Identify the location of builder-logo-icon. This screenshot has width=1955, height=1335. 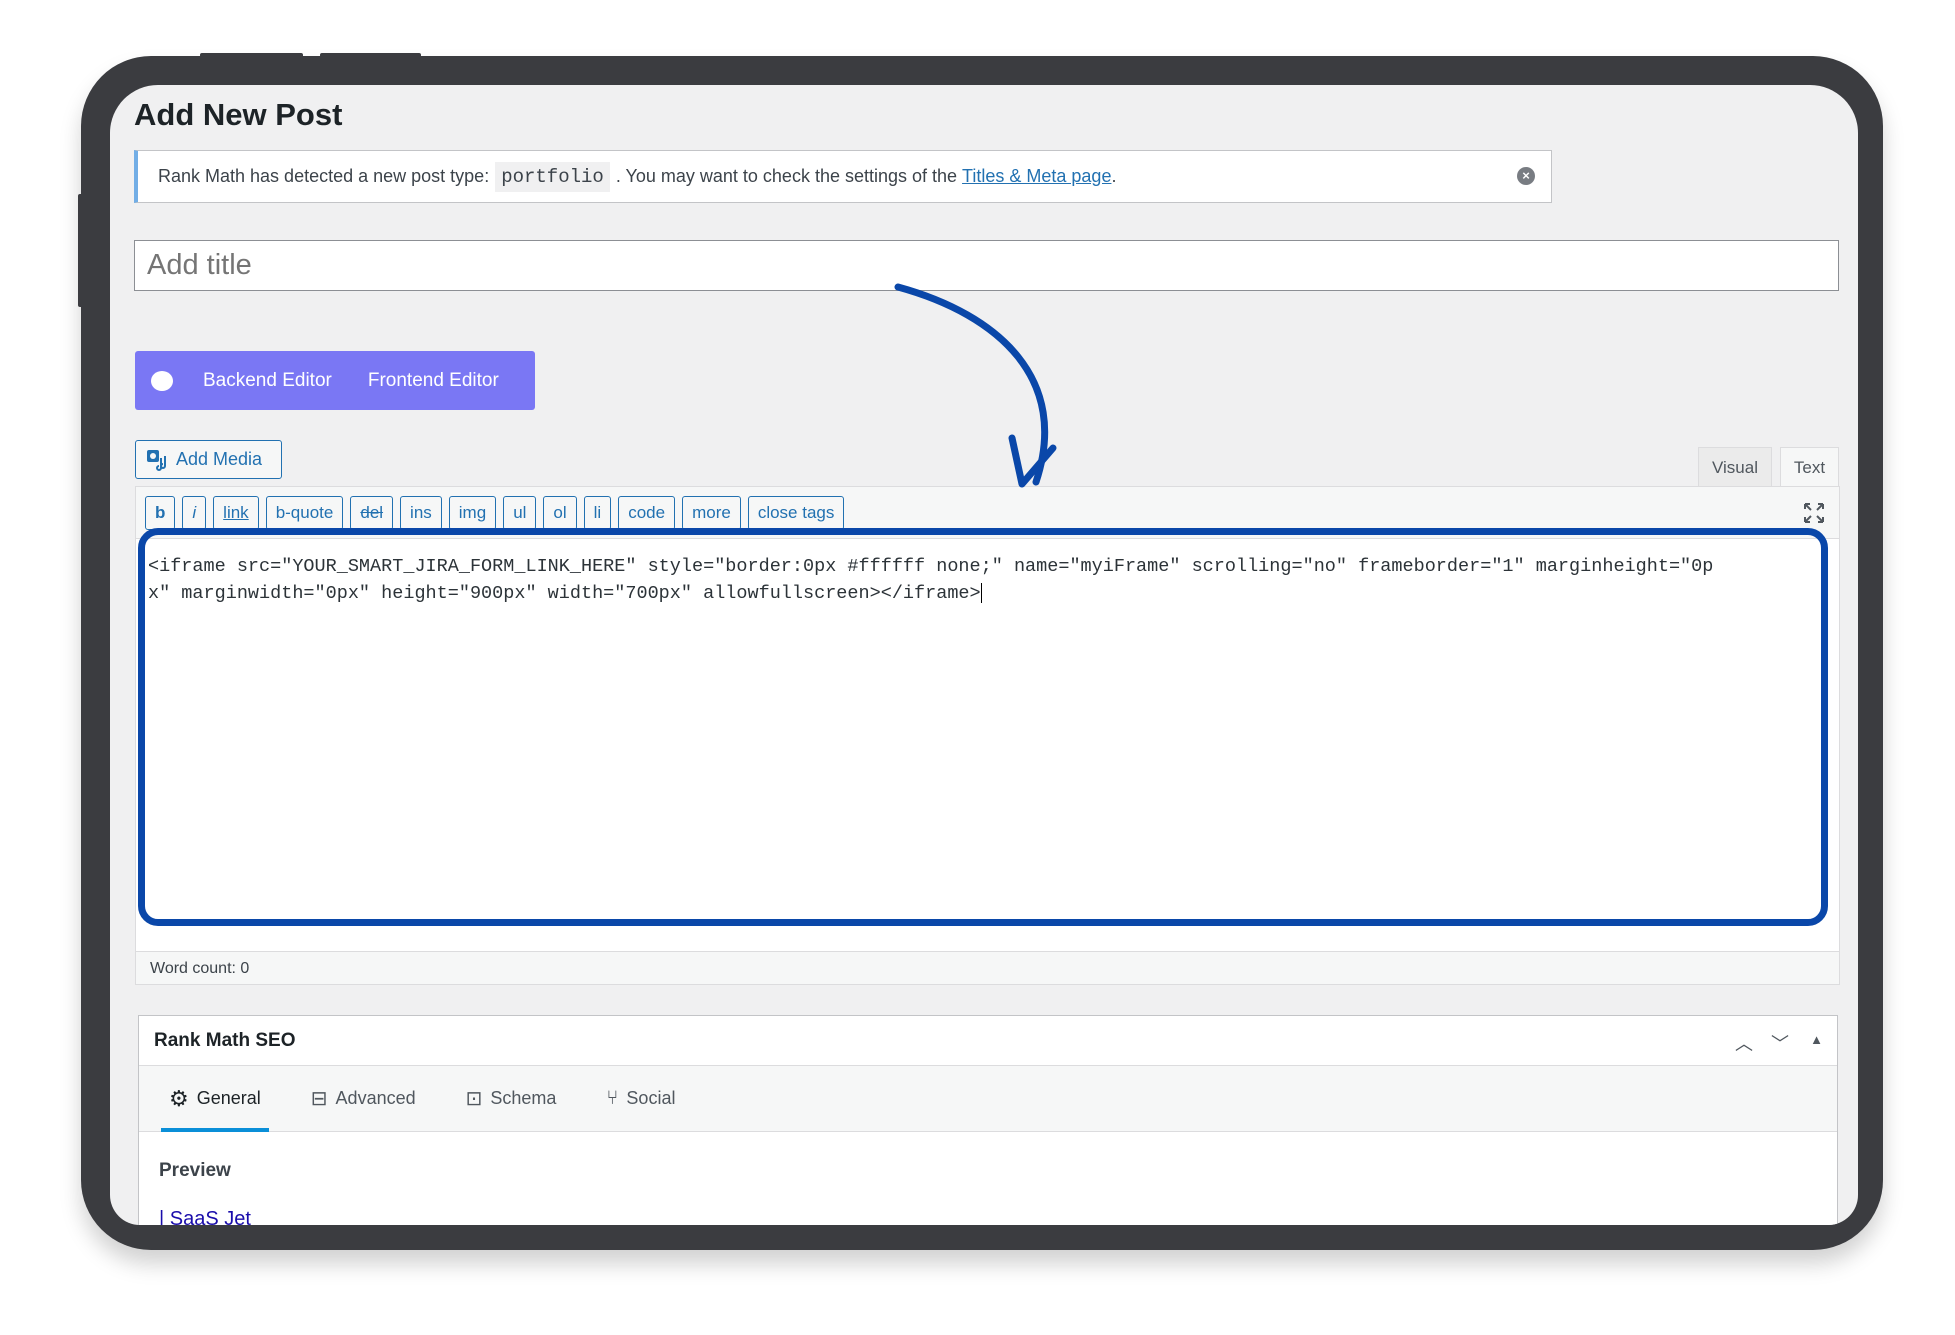
(162, 380).